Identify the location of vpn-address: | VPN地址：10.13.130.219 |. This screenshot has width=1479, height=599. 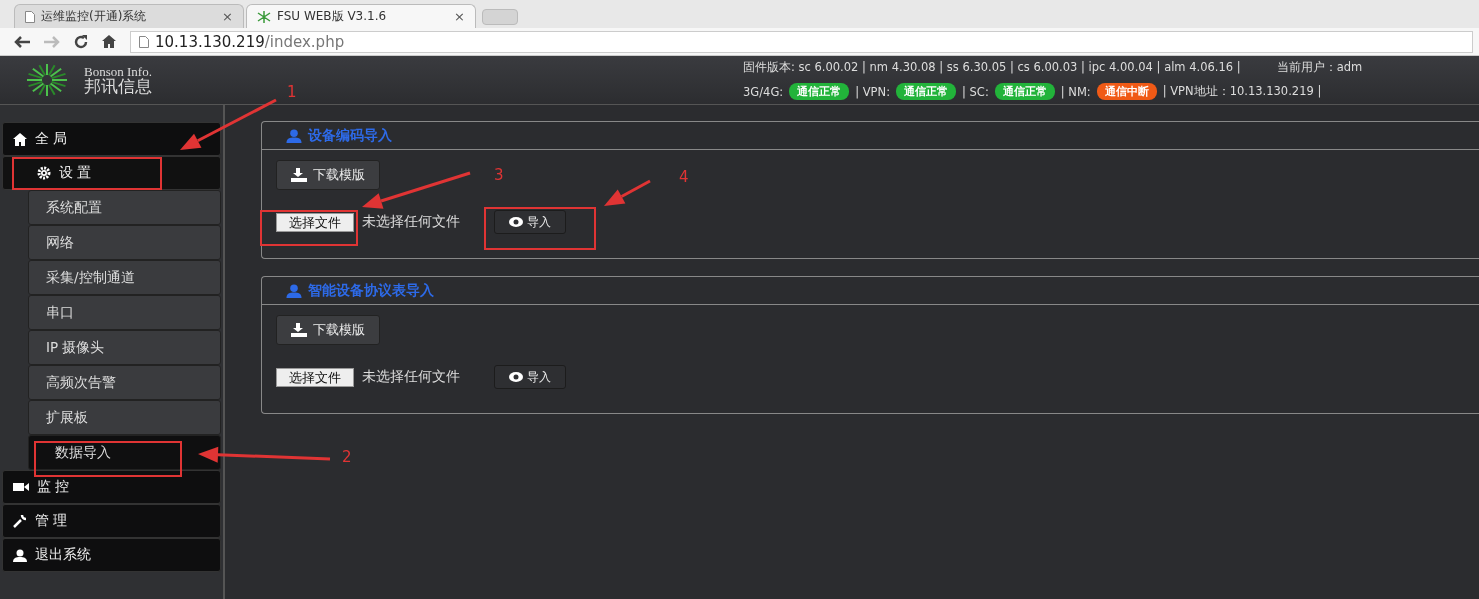
(1242, 91).